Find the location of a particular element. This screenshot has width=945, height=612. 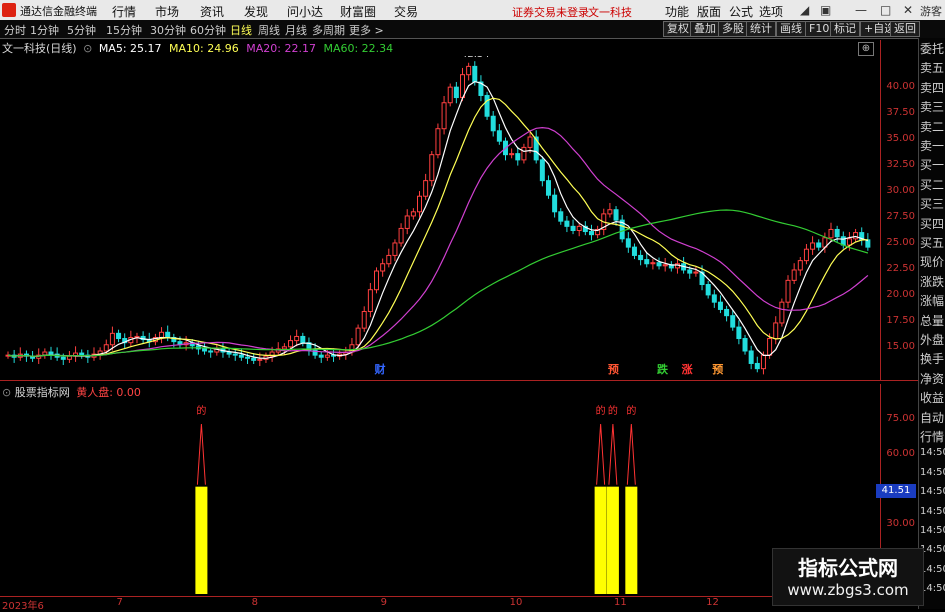

period-daily: 日线 is located at coordinates (241, 30).